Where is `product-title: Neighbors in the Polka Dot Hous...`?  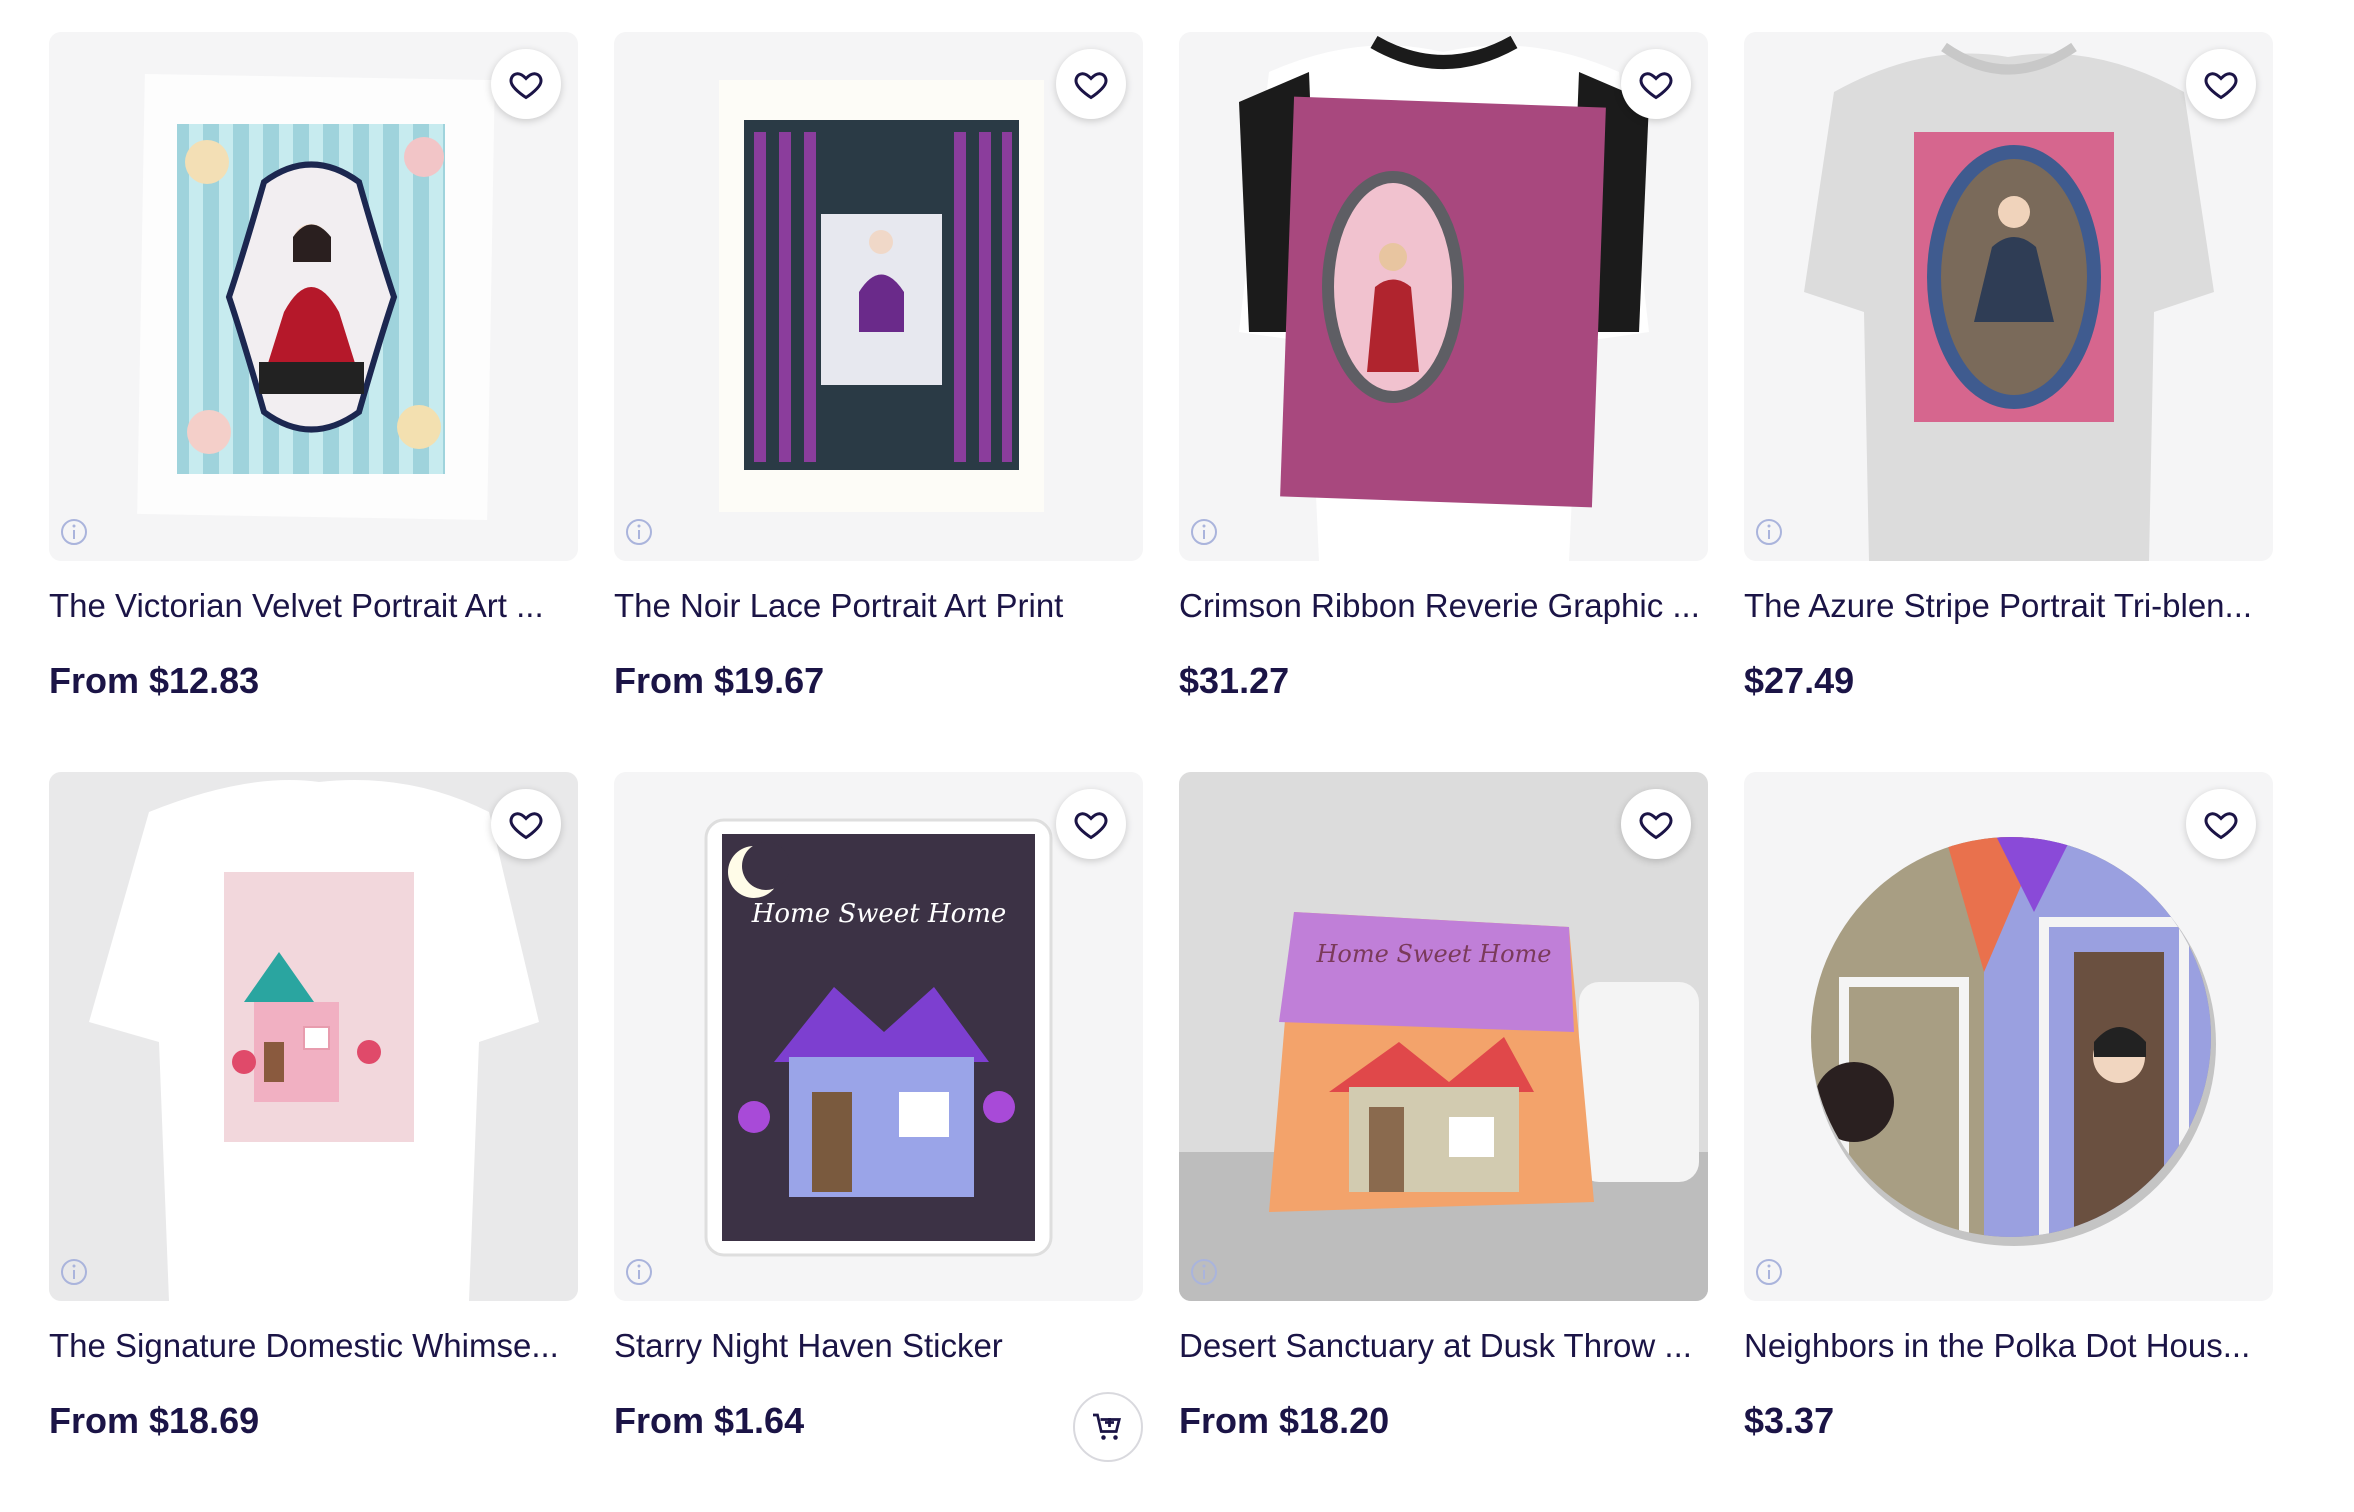
product-title: Neighbors in the Polka Dot Hous... is located at coordinates (2008, 1346).